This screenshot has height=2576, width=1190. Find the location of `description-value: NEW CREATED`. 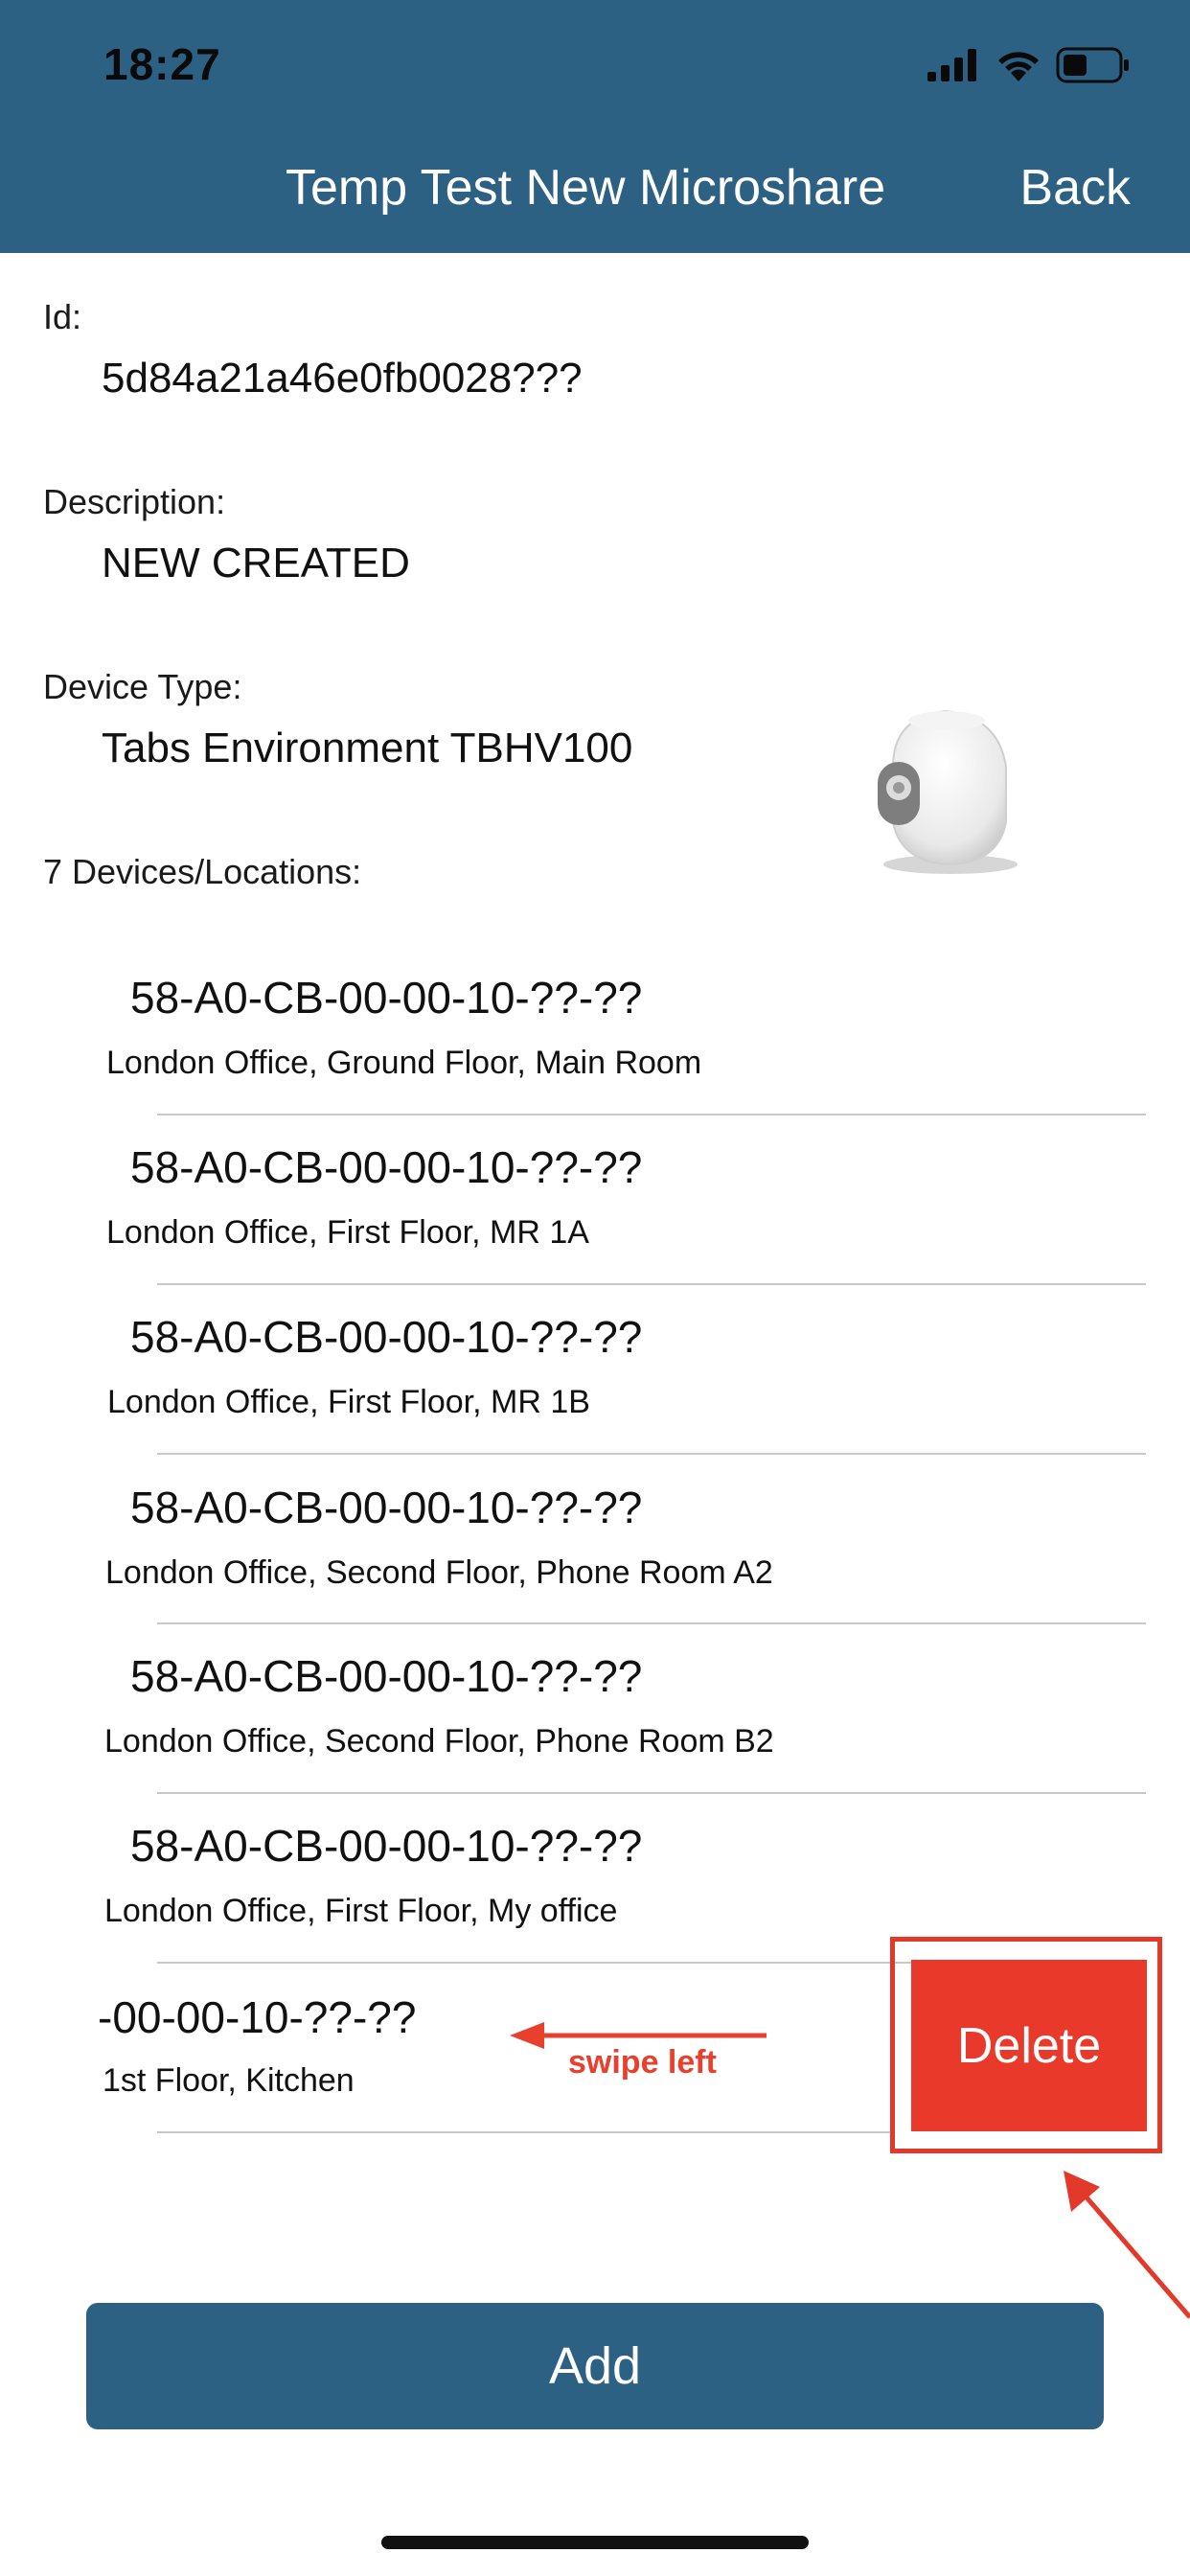

description-value: NEW CREATED is located at coordinates (256, 563).